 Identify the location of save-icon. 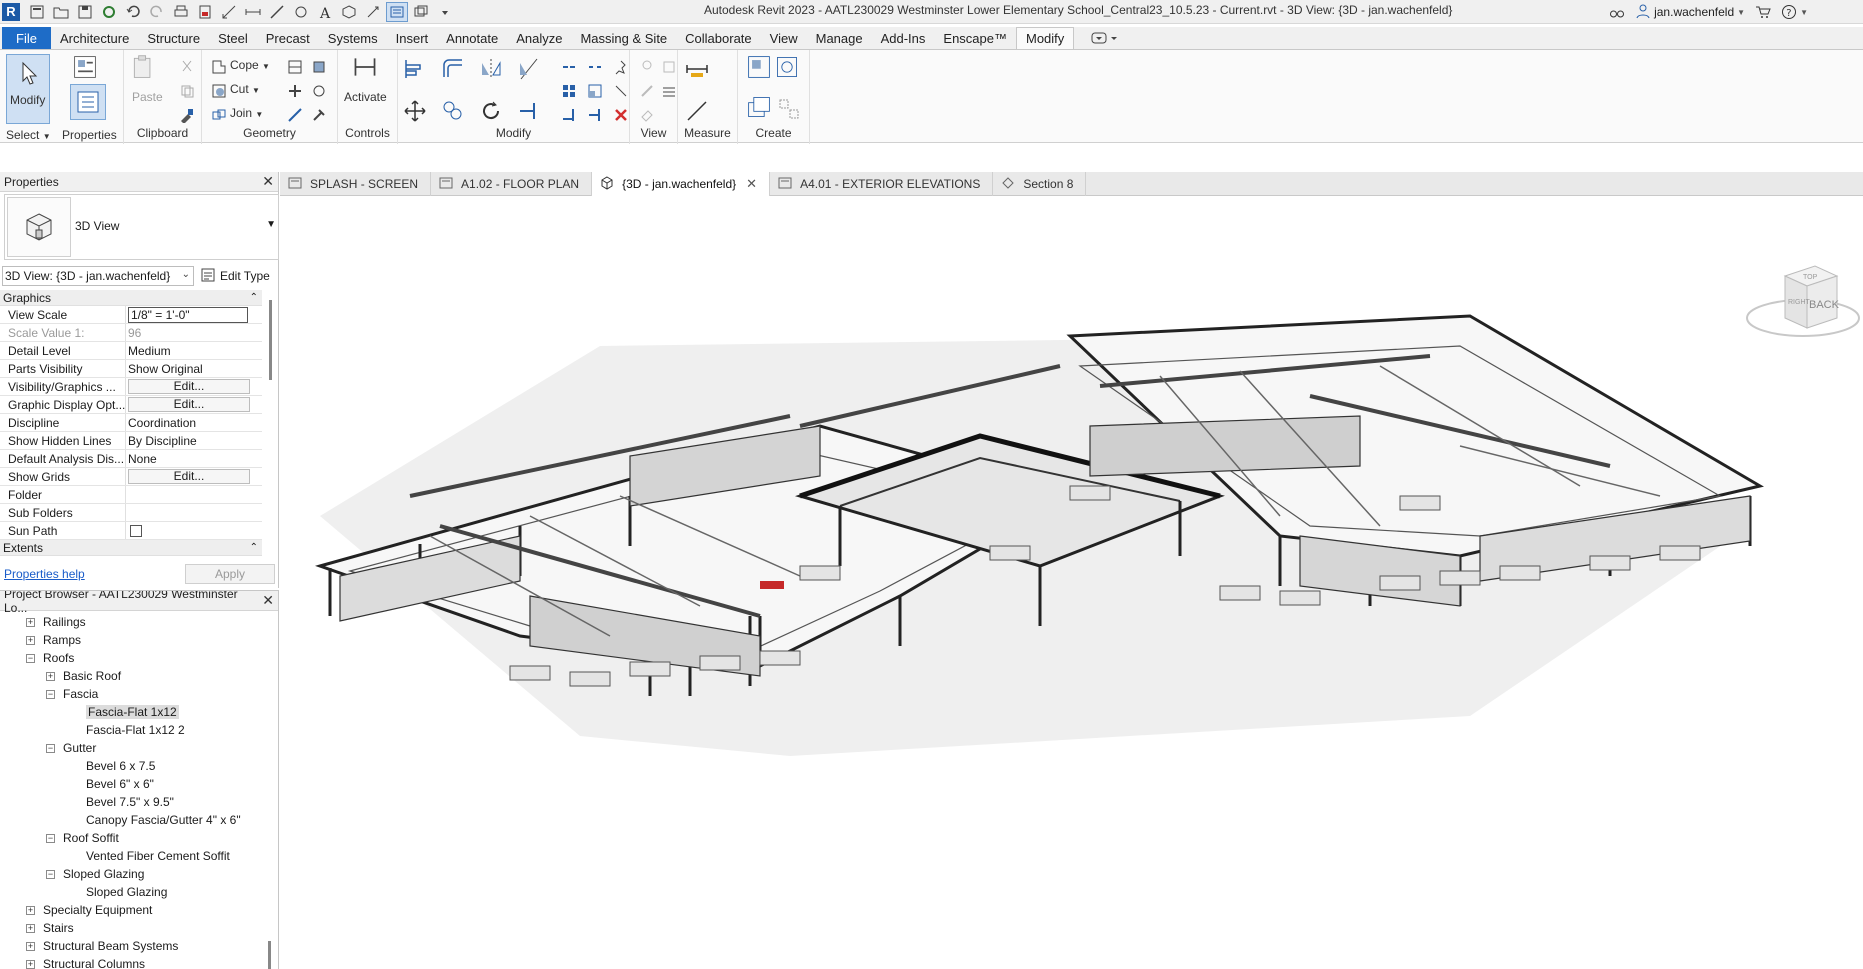
(85, 12).